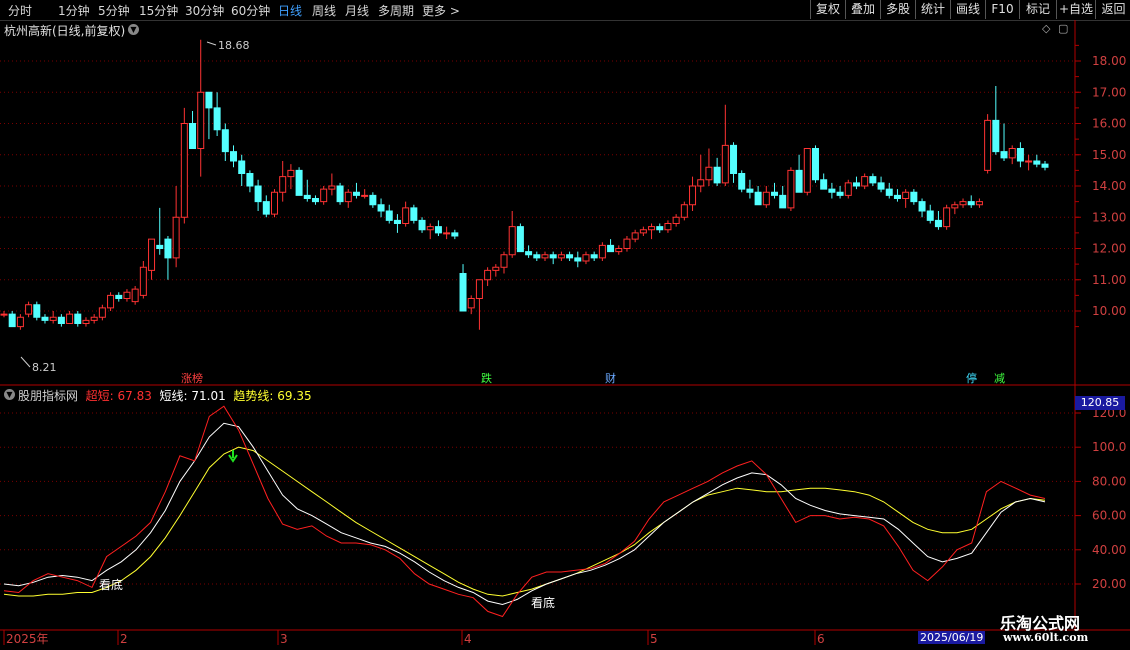  I want to click on event-tag: 财, so click(610, 378).